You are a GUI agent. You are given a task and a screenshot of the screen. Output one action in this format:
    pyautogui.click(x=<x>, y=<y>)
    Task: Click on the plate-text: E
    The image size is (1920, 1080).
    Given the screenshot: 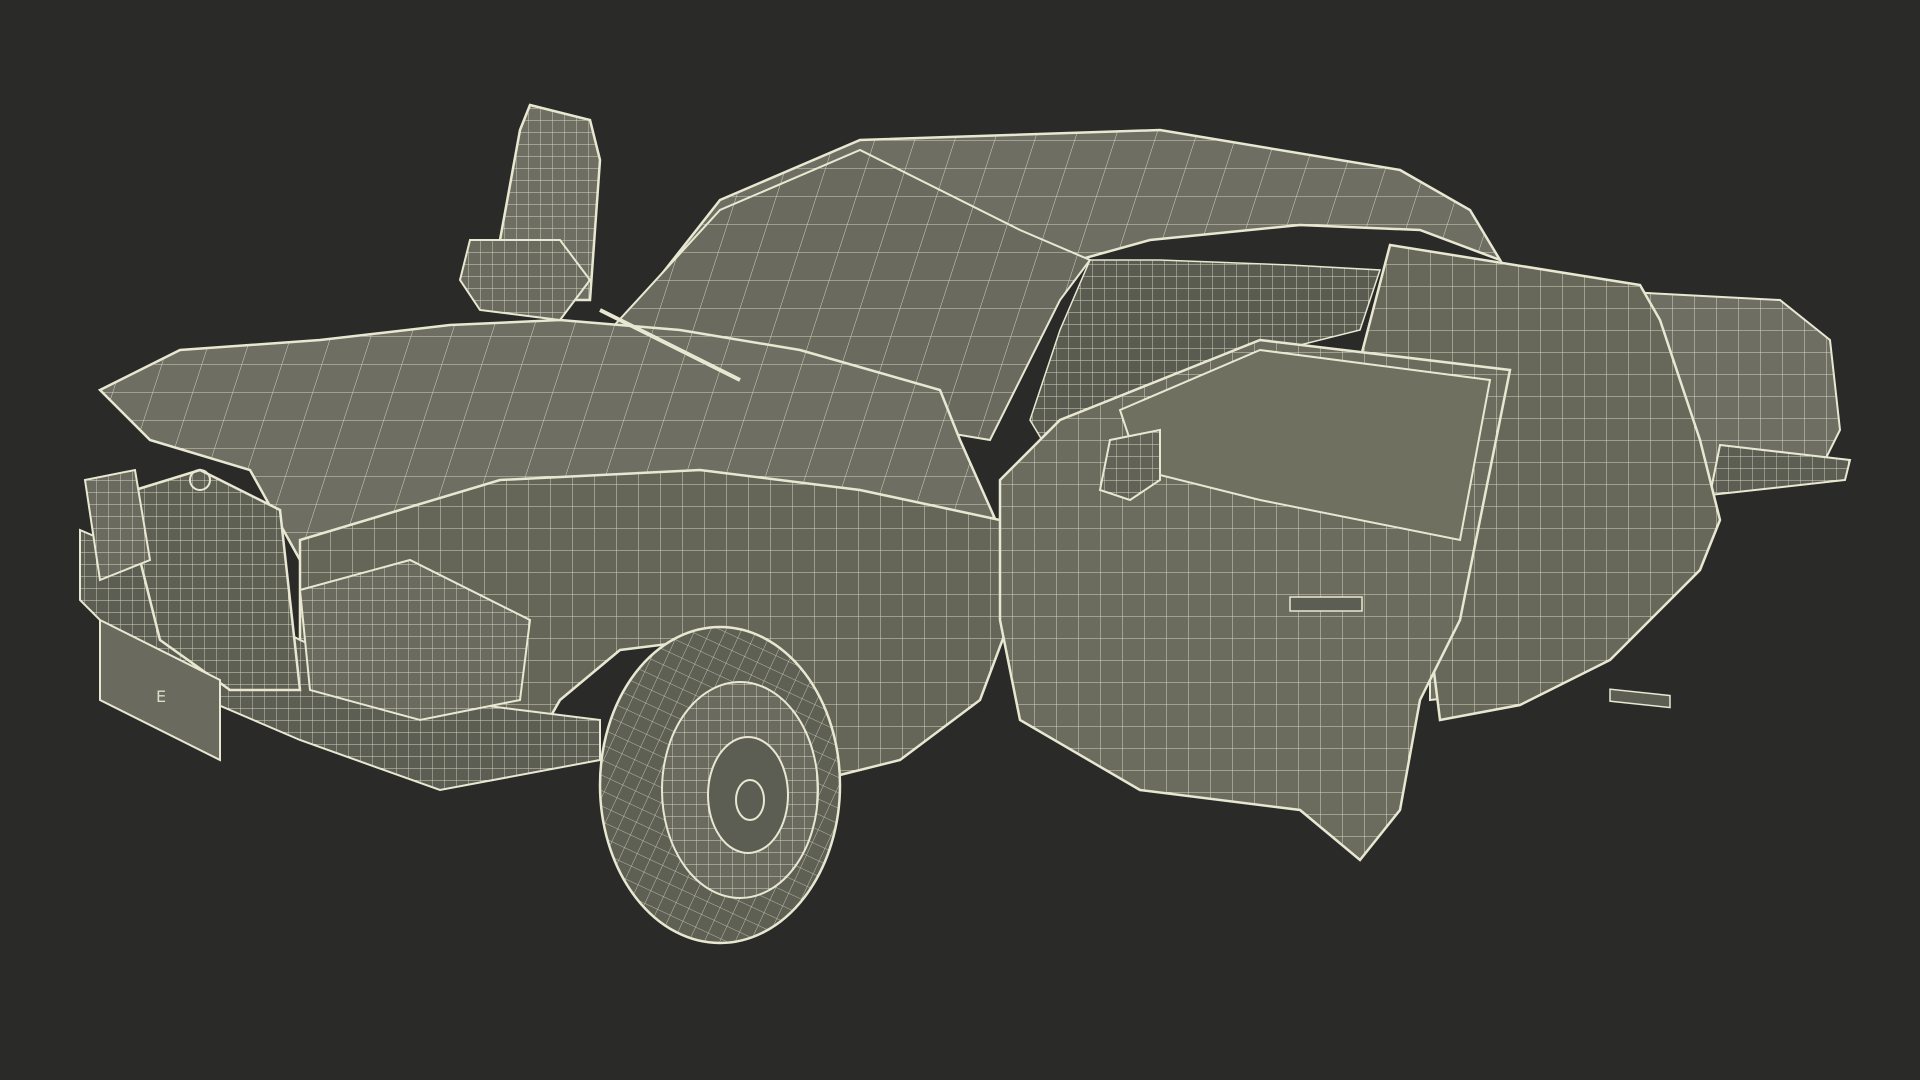 What is the action you would take?
    pyautogui.click(x=161, y=696)
    